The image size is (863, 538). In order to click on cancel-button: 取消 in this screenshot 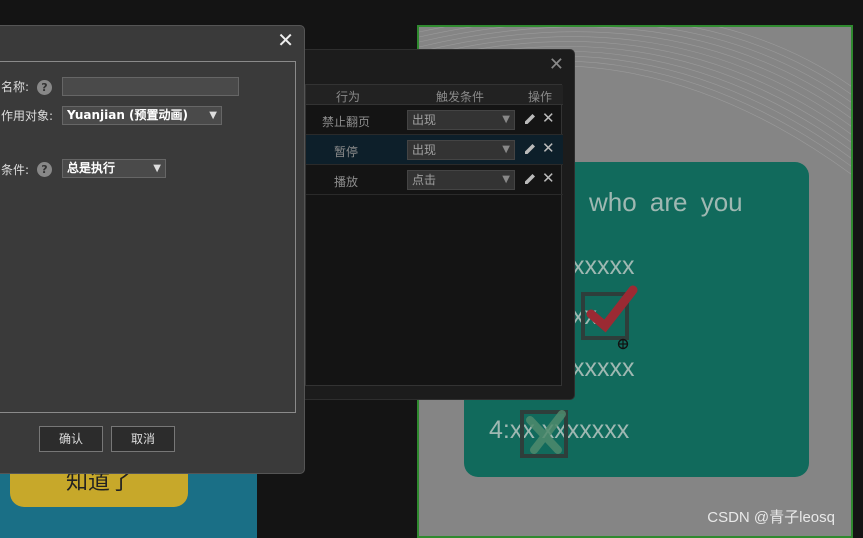, I will do `click(143, 439)`.